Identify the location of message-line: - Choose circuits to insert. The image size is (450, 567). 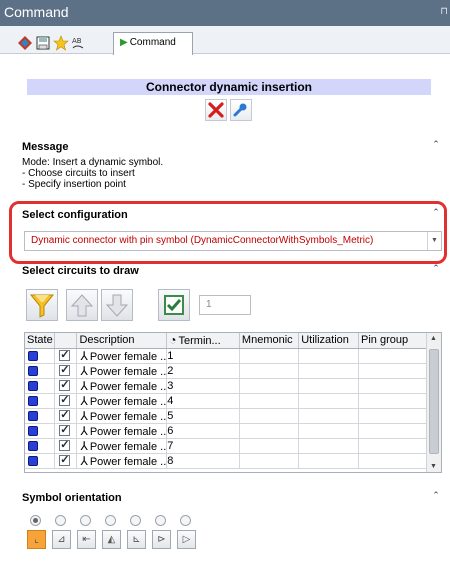
(78, 173).